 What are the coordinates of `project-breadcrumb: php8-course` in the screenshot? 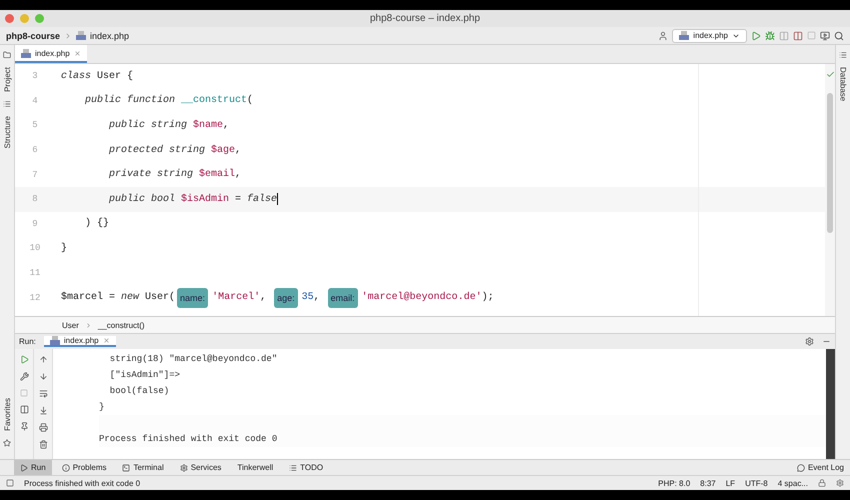 It's located at (33, 35).